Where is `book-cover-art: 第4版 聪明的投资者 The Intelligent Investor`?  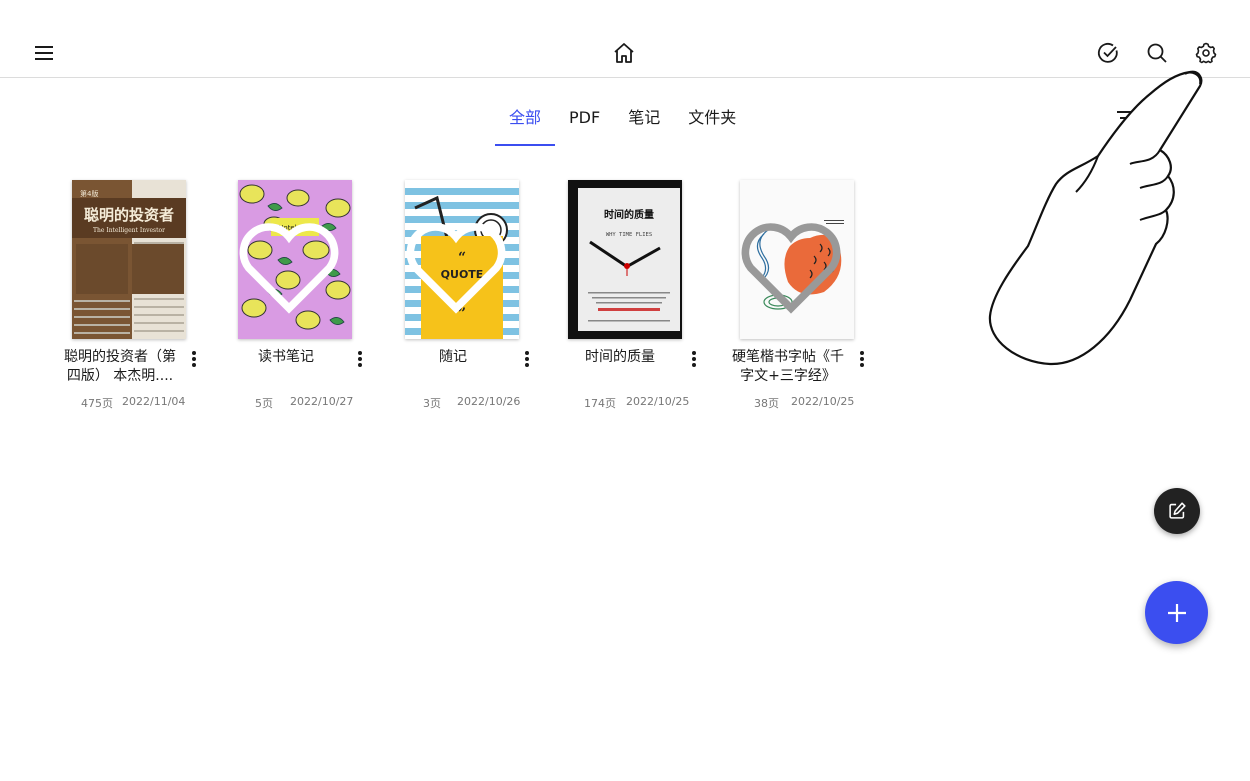
book-cover-art: 第4版 聪明的投资者 The Intelligent Investor is located at coordinates (129, 259).